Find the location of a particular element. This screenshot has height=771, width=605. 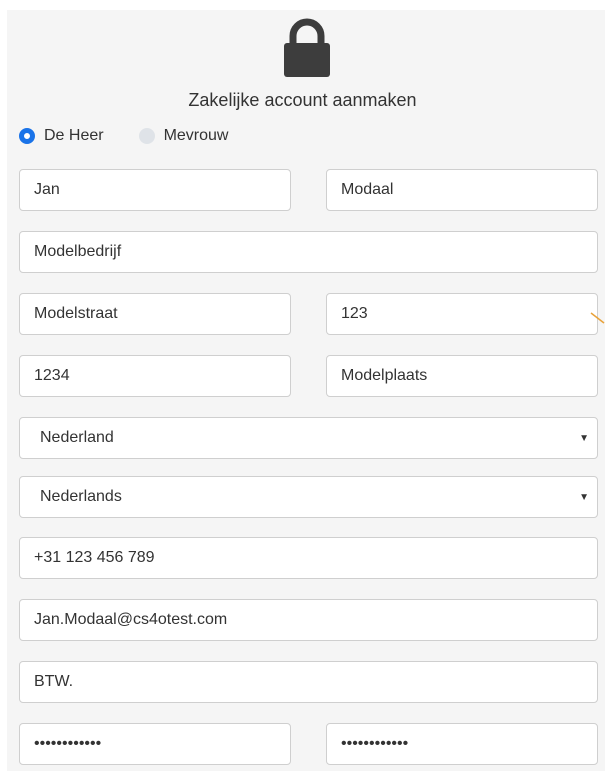

country-select: Nederland ▼ is located at coordinates (308, 438).